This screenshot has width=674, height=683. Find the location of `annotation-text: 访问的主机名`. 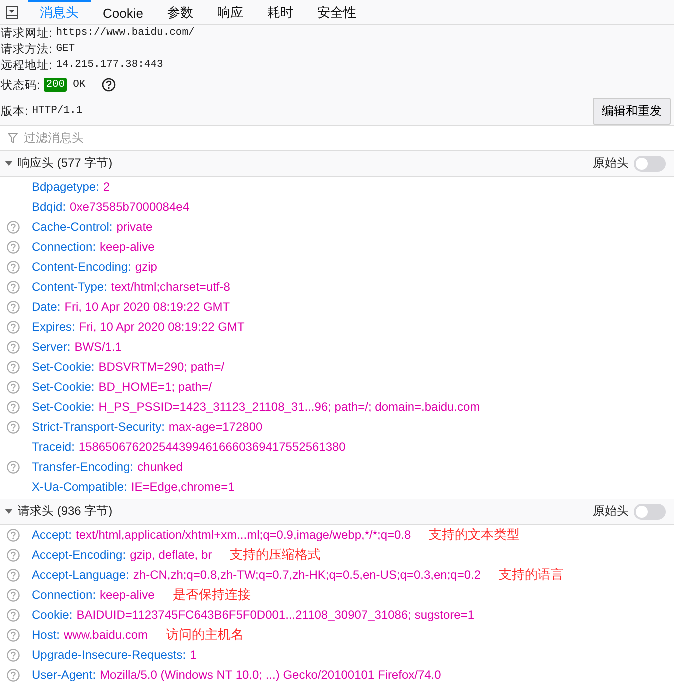

annotation-text: 访问的主机名 is located at coordinates (205, 635).